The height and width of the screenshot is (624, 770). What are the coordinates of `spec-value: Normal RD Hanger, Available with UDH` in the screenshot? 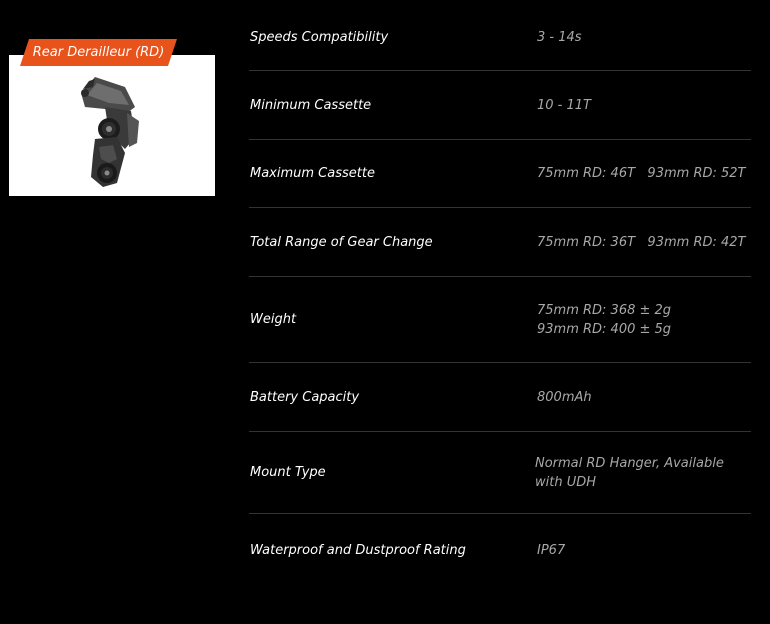 It's located at (642, 472).